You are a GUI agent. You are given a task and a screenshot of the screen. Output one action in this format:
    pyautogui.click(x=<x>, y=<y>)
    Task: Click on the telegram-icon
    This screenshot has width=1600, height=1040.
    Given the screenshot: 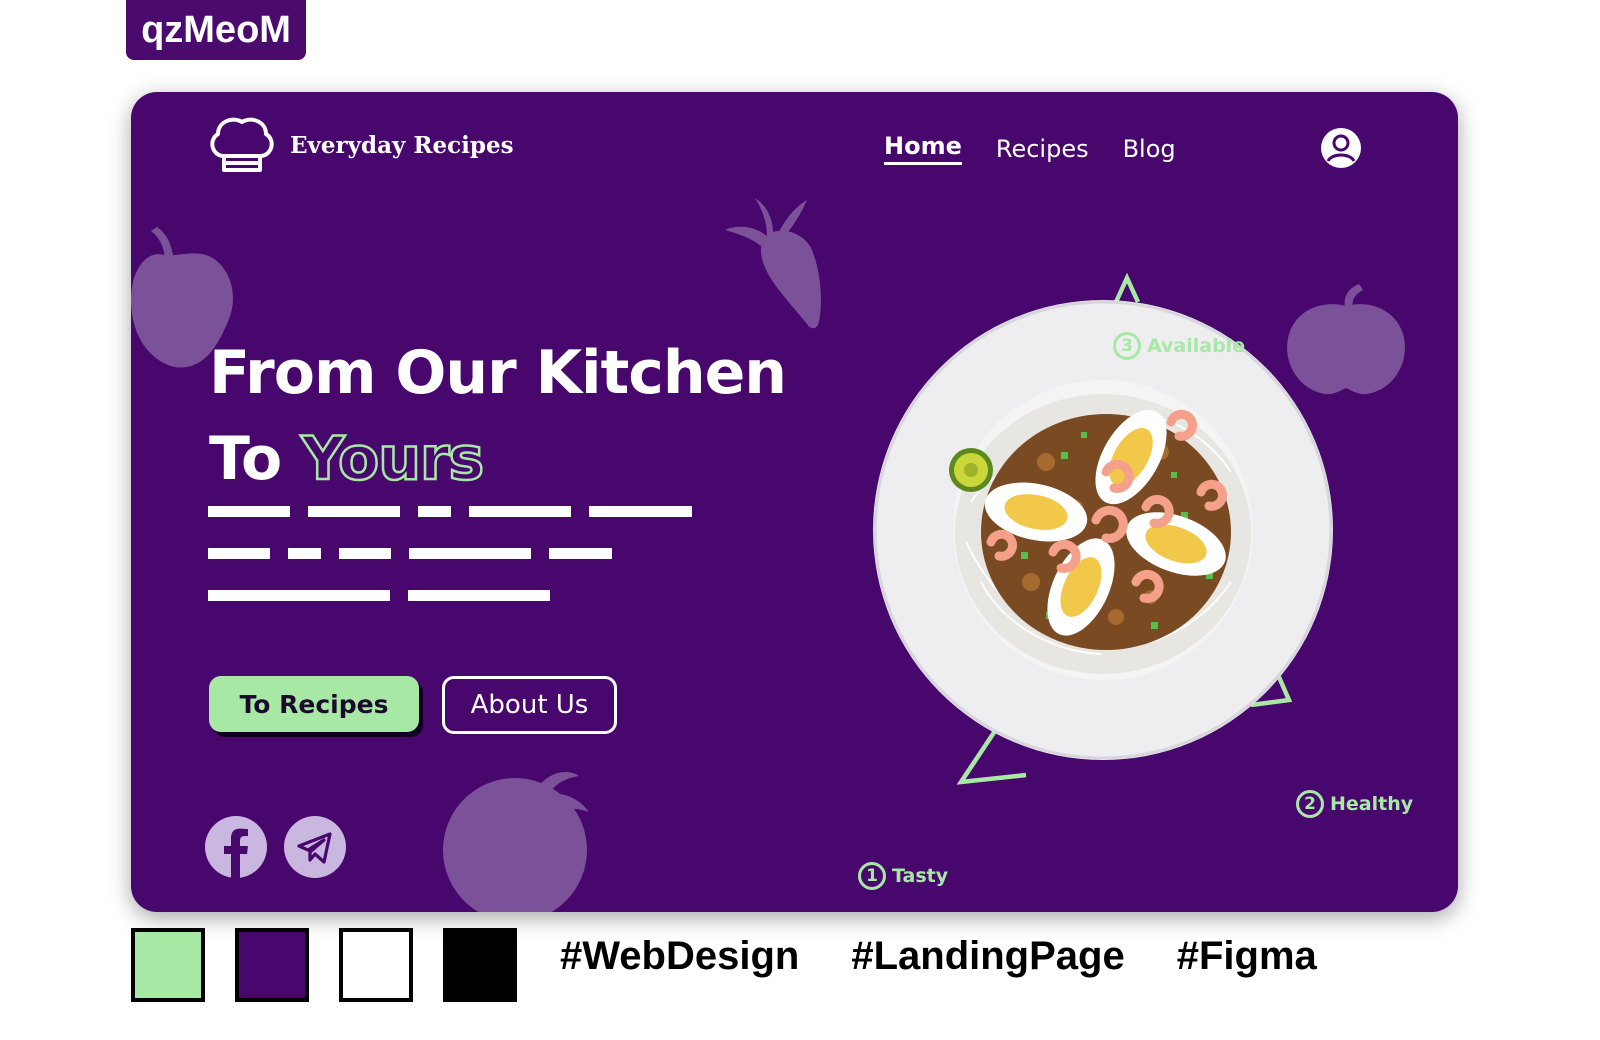 What is the action you would take?
    pyautogui.click(x=315, y=847)
    